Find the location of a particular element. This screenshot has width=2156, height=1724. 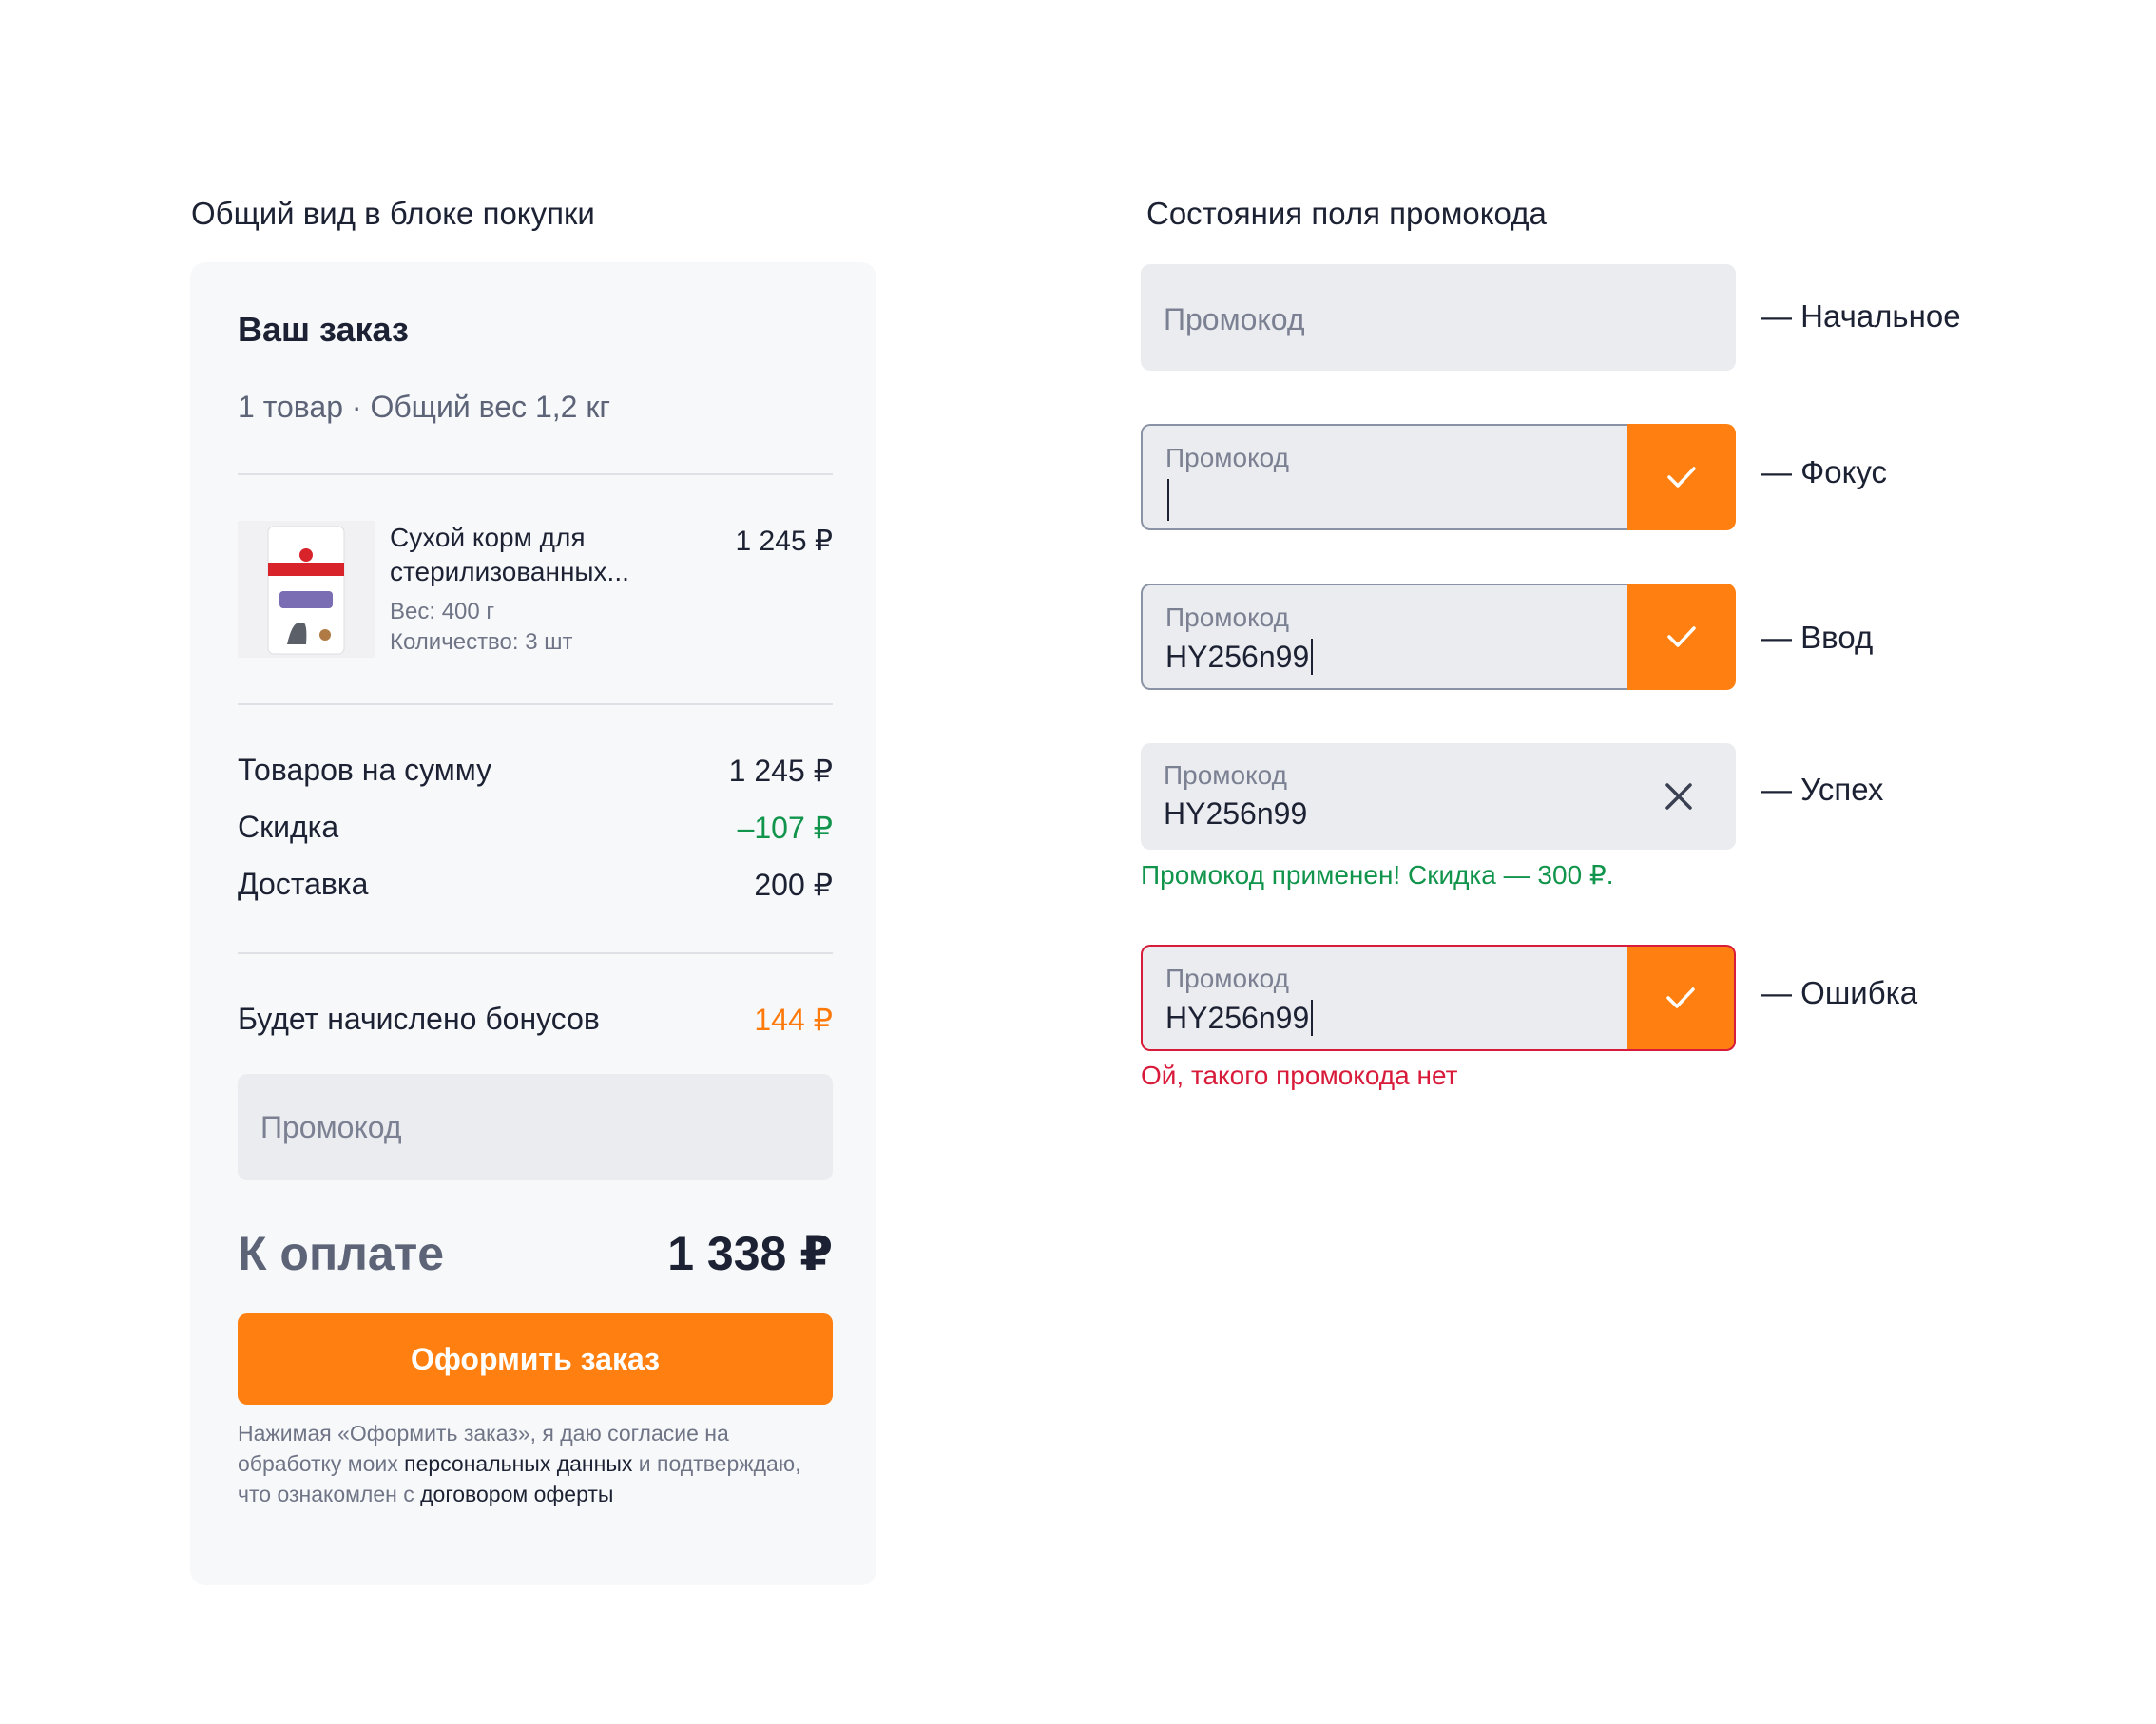

promo-field-input: Промокод HY256n99 is located at coordinates (1385, 637).